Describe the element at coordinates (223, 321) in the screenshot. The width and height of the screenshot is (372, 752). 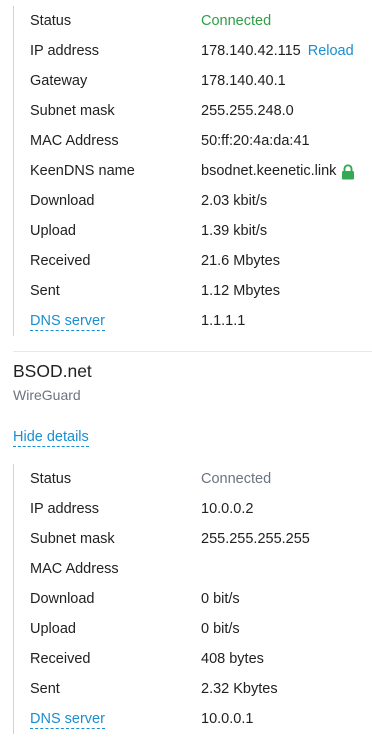
I see `dns-server-value: 1.1.1.1` at that location.